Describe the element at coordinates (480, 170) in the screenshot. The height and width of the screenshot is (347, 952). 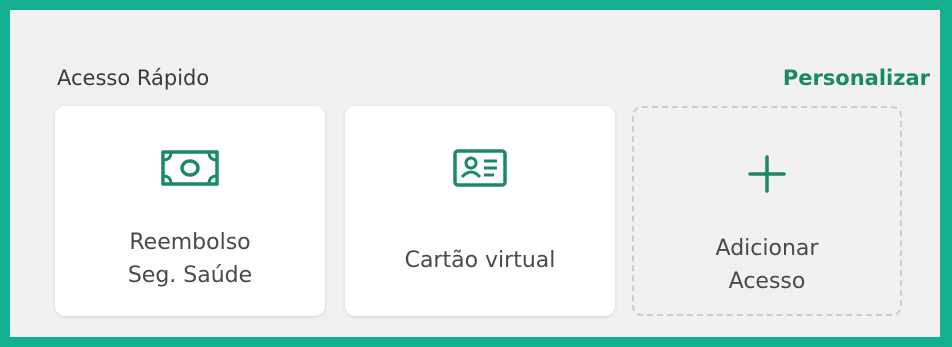
I see `id-card-icon` at that location.